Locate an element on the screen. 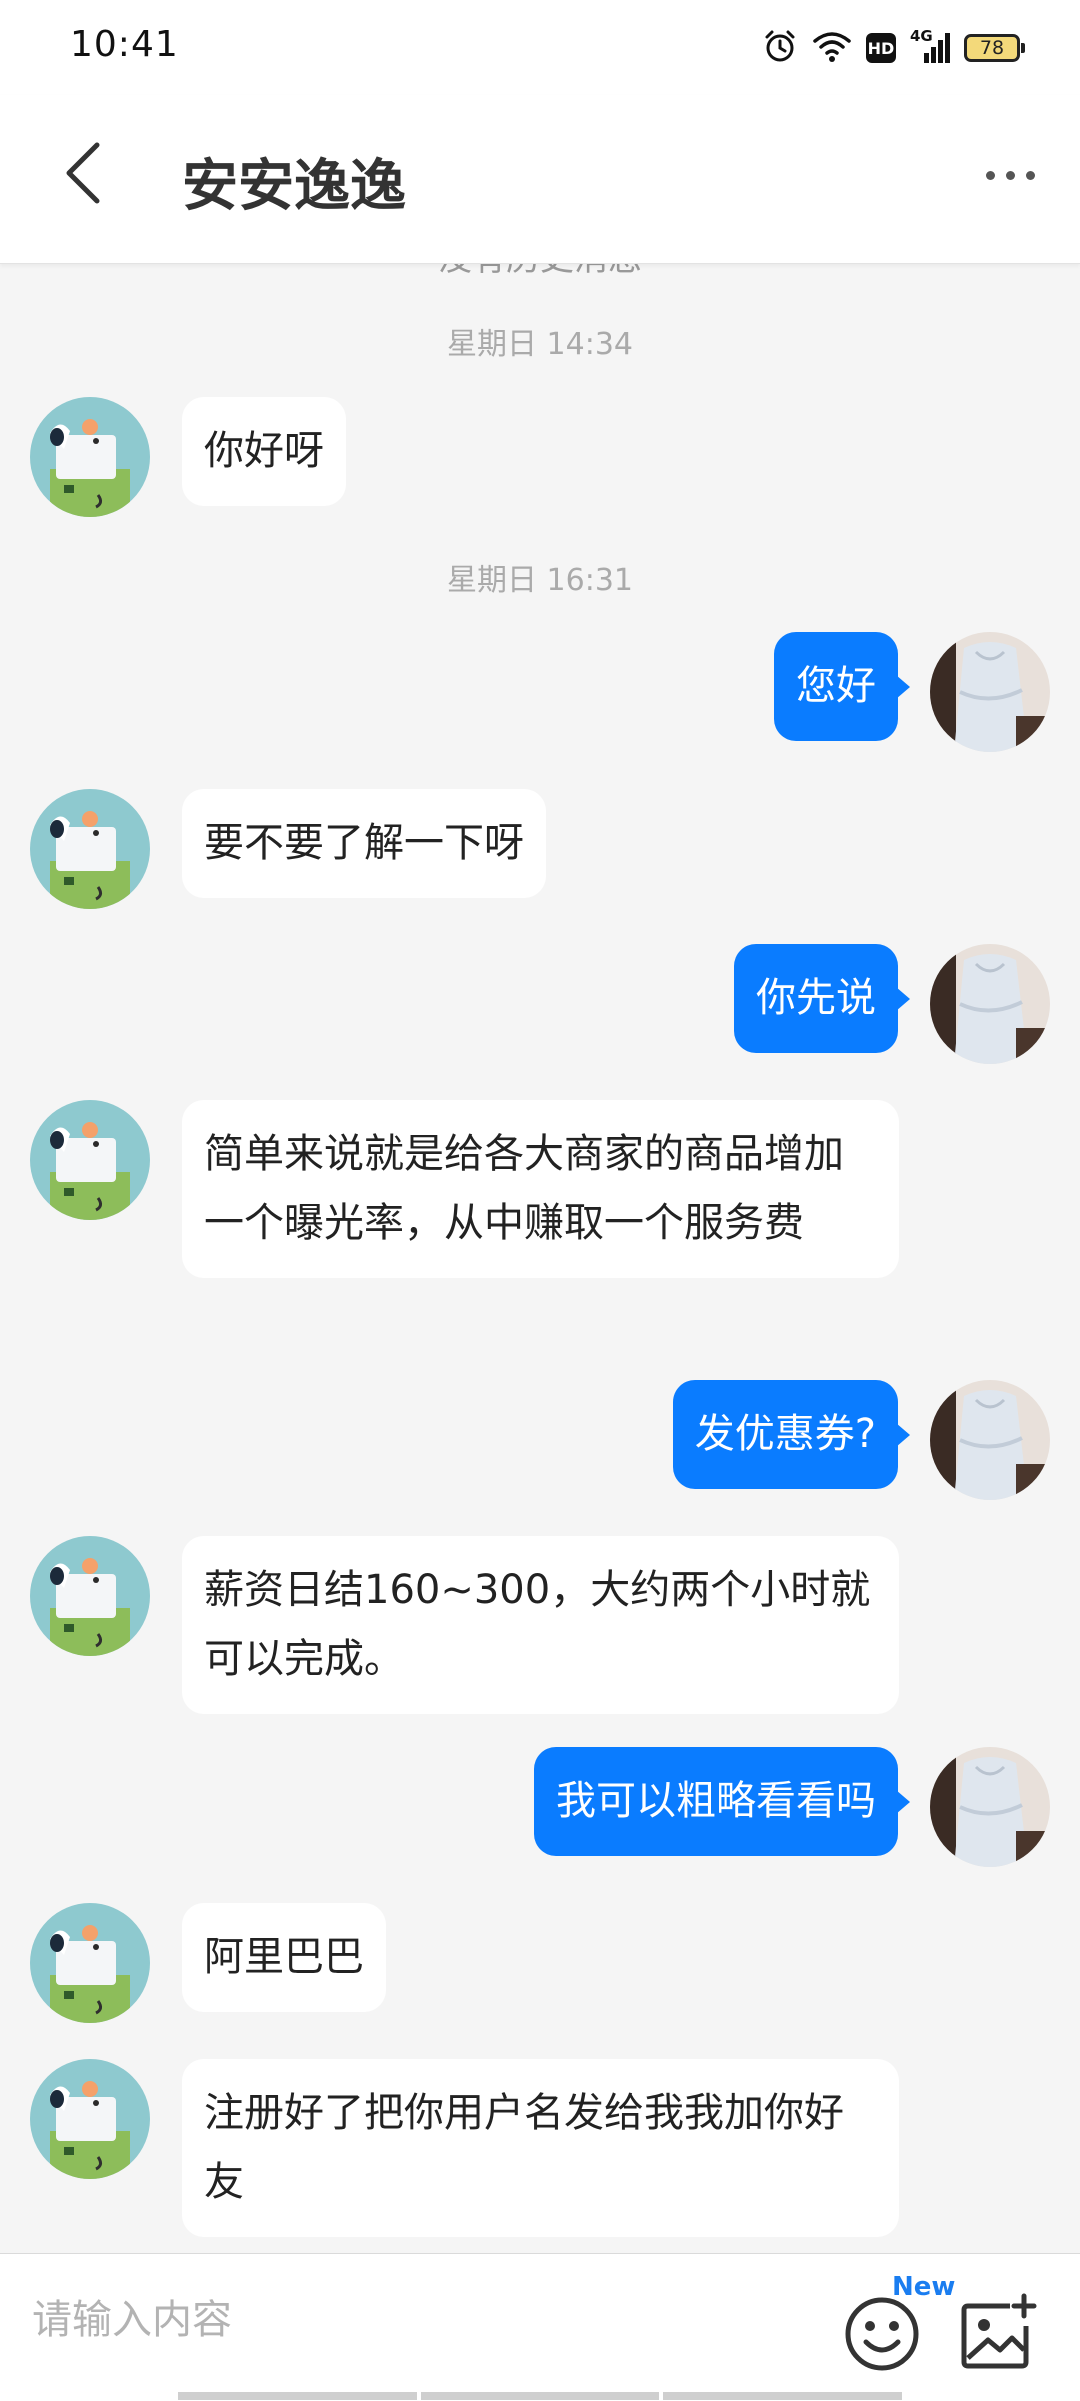 The width and height of the screenshot is (1080, 2401). history-note: 没有历史消息 is located at coordinates (540, 271).